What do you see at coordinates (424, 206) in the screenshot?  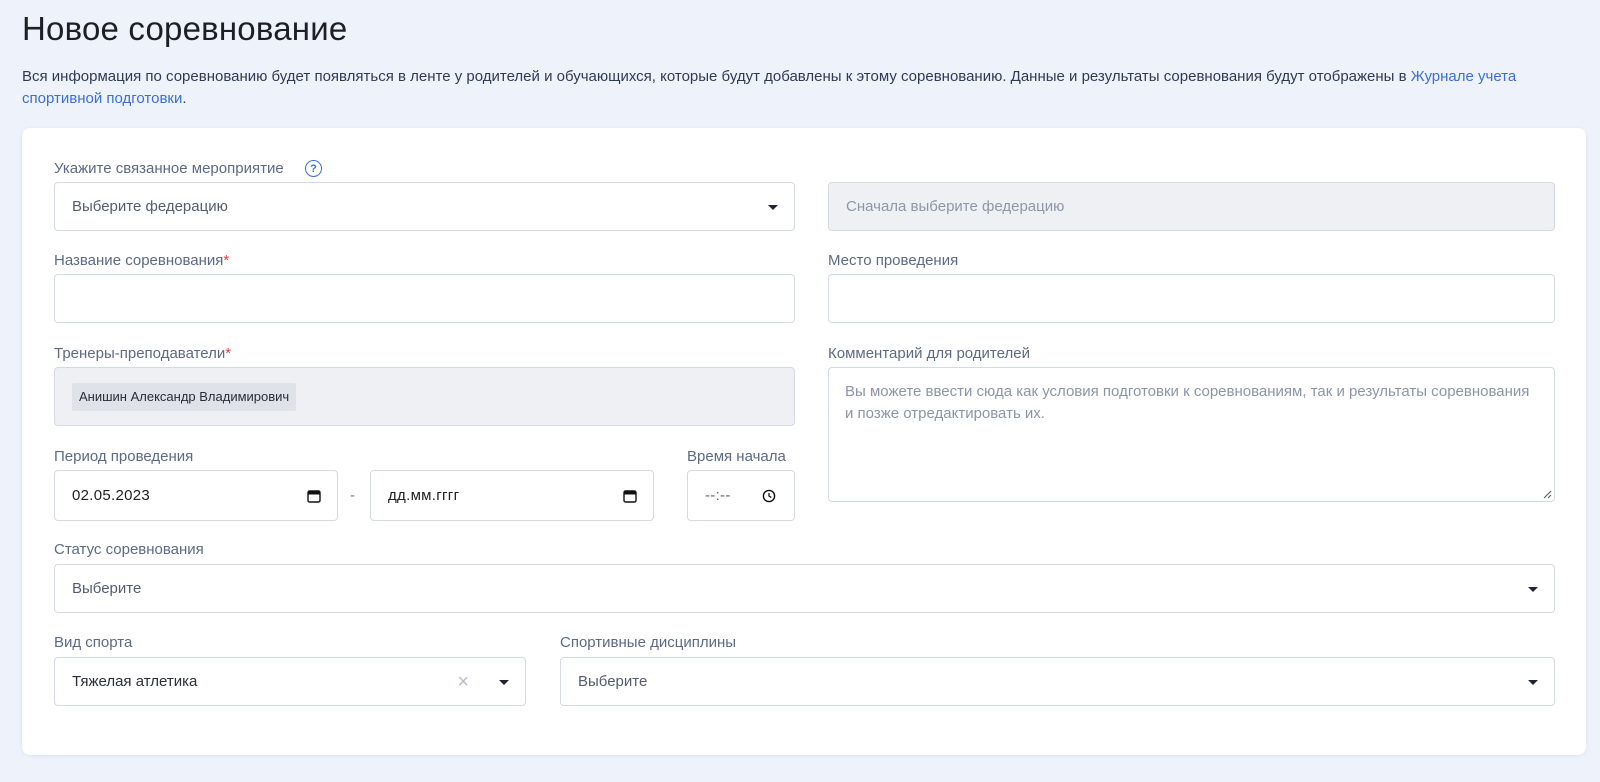 I see `federation-select: Выберите федерацию` at bounding box center [424, 206].